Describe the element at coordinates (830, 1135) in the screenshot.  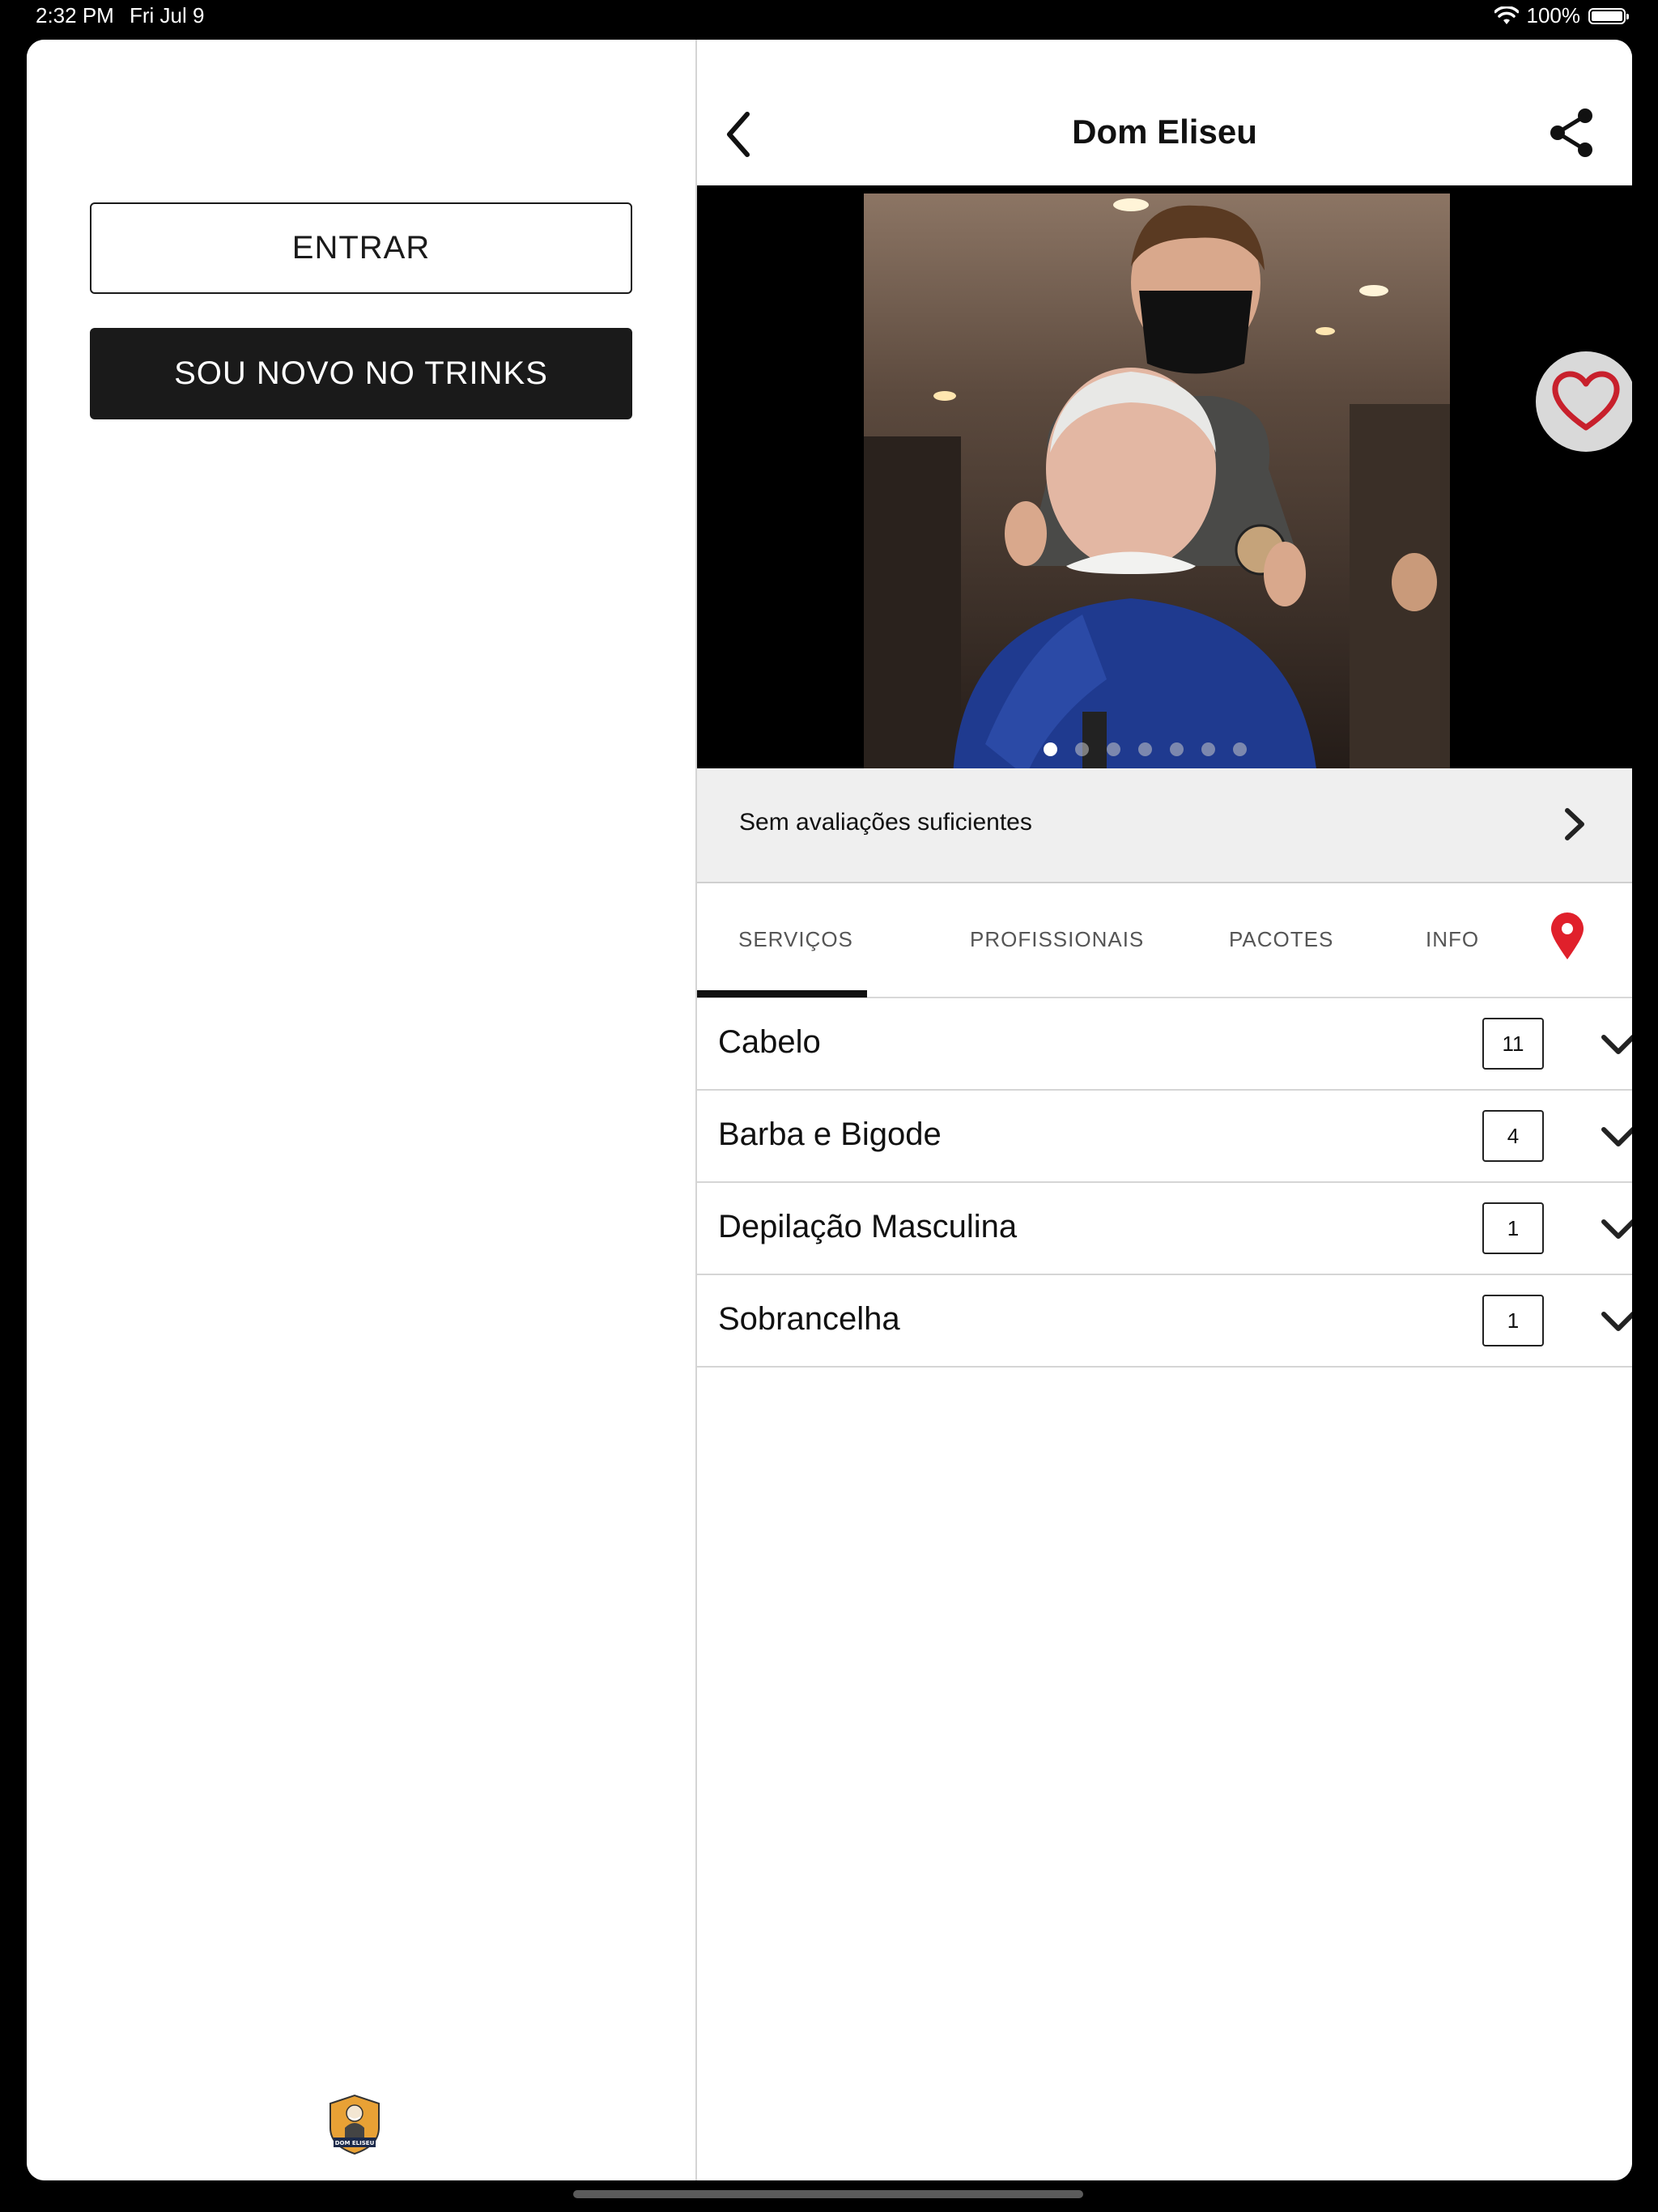
I see `category-name: Barba e Bigode` at that location.